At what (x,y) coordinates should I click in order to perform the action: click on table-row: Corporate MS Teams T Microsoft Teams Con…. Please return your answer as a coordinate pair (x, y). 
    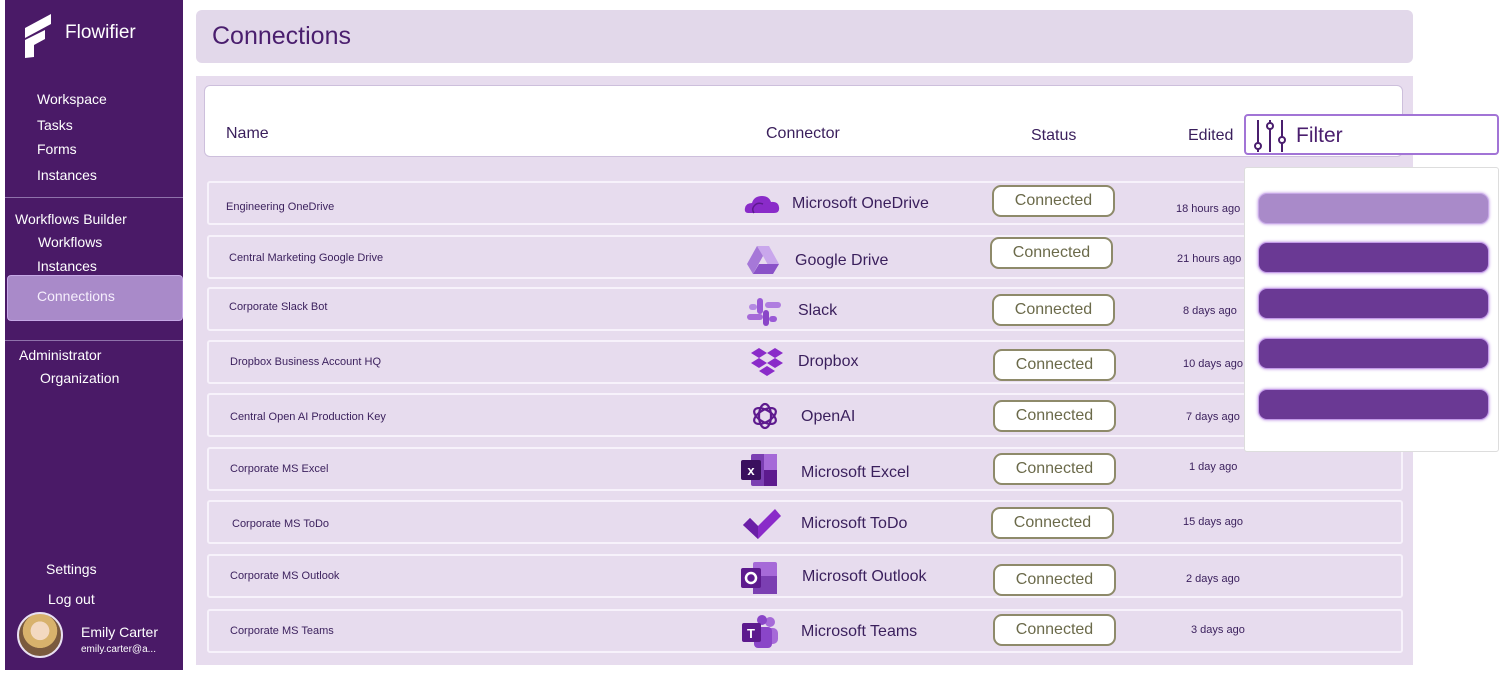
    Looking at the image, I should click on (805, 631).